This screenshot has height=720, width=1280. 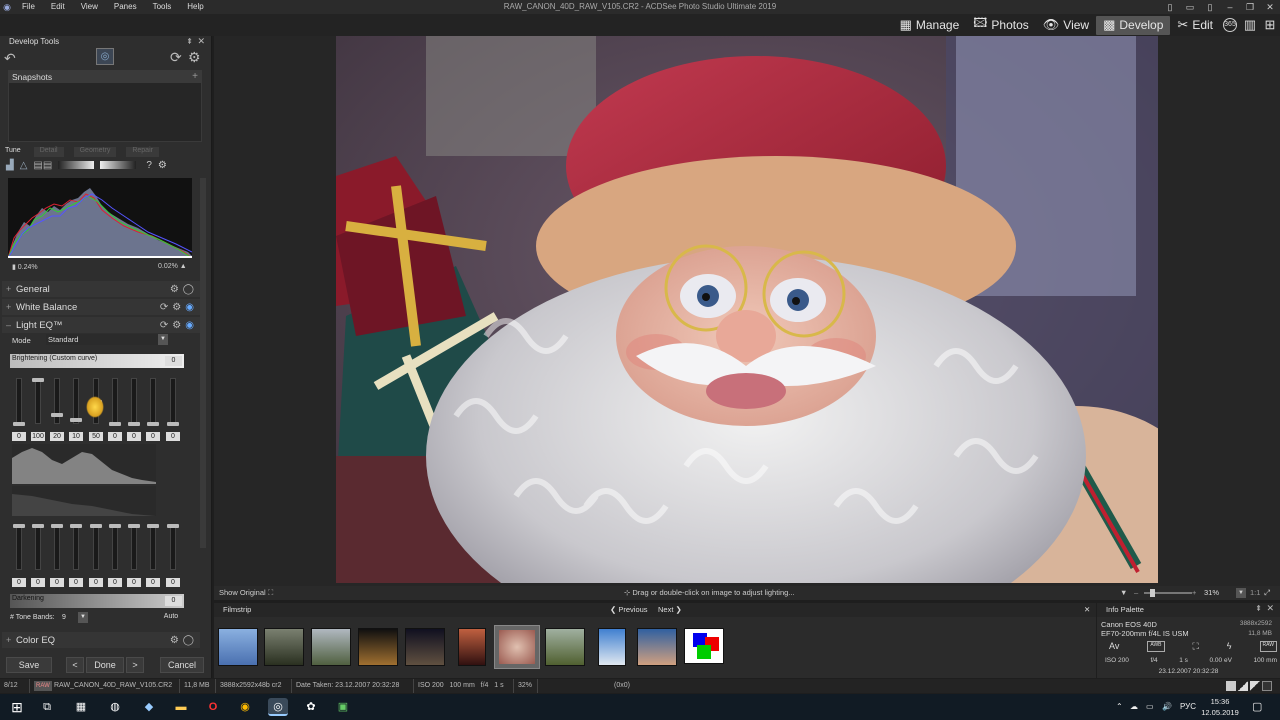 I want to click on fullscreen-icon: ⛶, so click(x=270, y=593).